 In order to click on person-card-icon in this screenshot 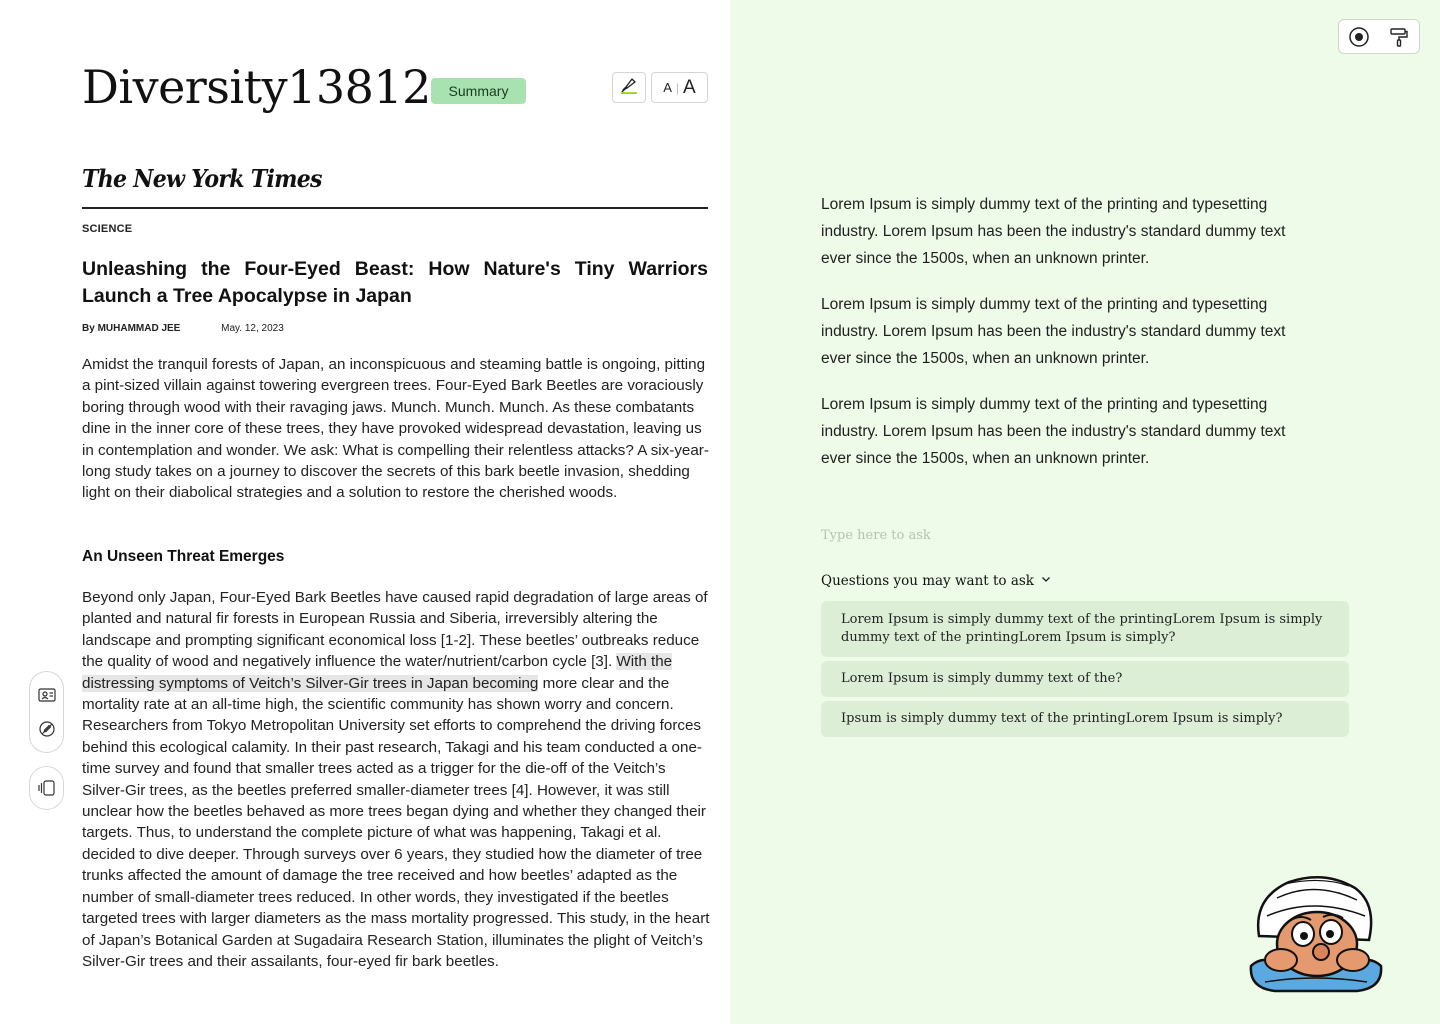, I will do `click(47, 695)`.